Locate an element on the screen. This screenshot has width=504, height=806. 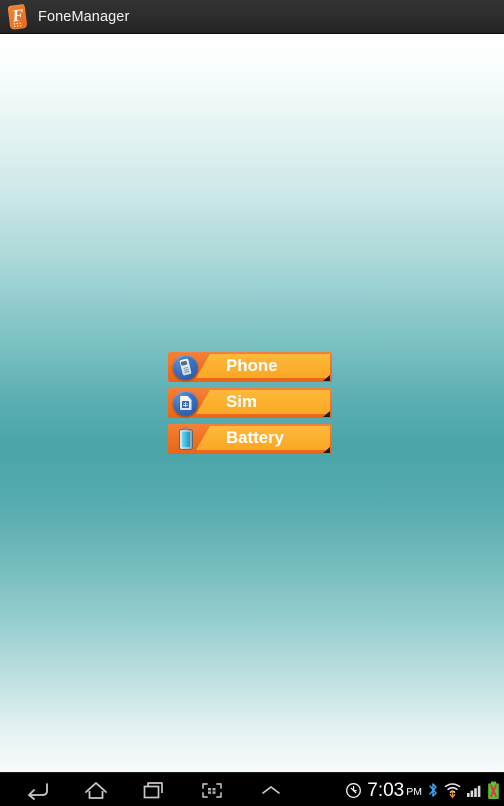
wifi-icon is located at coordinates (452, 790).